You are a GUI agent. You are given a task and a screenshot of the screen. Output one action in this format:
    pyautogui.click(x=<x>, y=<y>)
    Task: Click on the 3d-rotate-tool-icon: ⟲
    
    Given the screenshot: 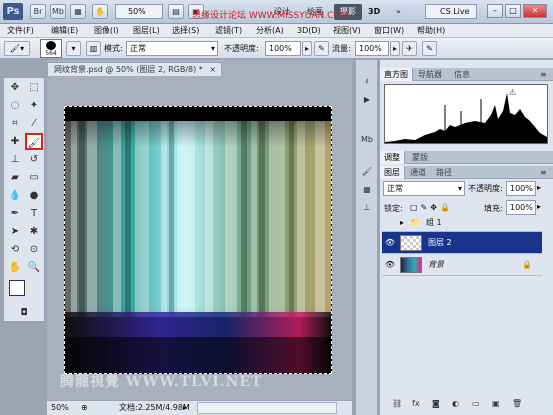 What is the action you would take?
    pyautogui.click(x=15, y=249)
    